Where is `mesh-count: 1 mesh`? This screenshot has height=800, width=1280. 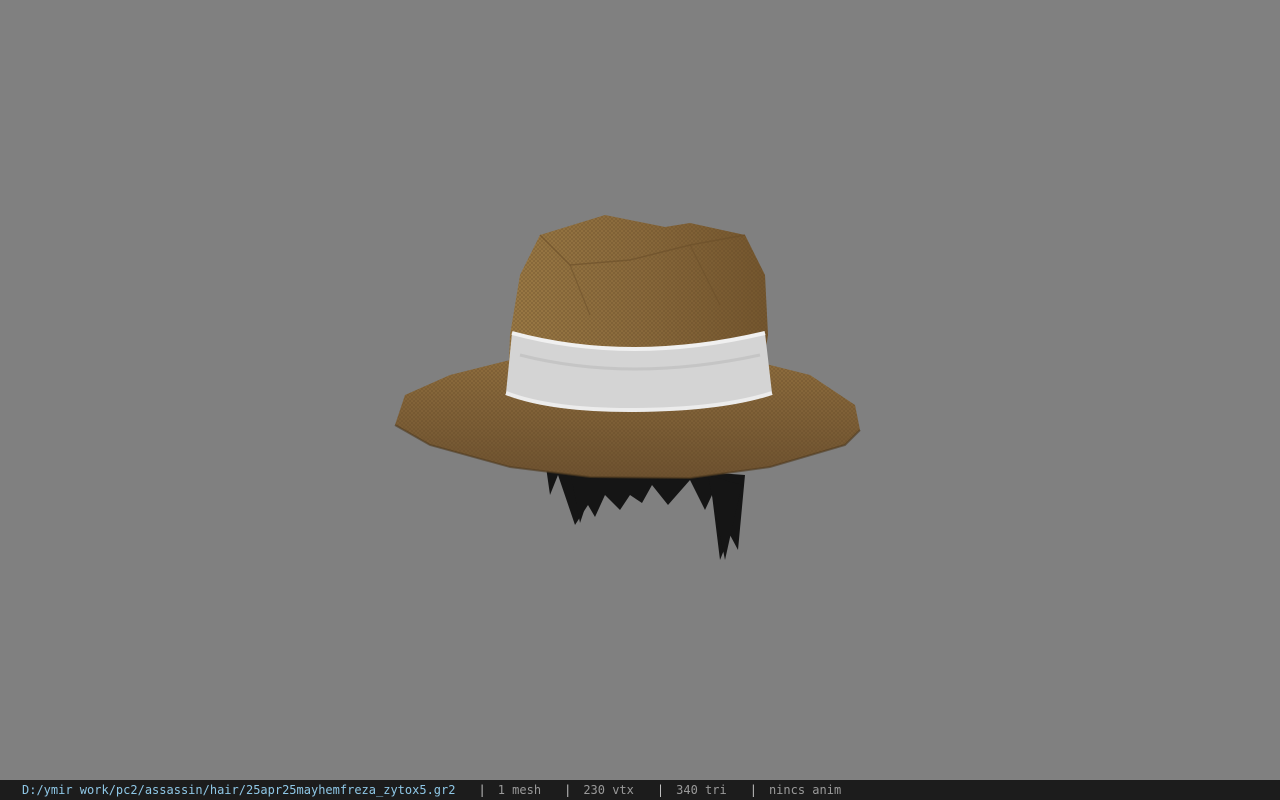 mesh-count: 1 mesh is located at coordinates (519, 790).